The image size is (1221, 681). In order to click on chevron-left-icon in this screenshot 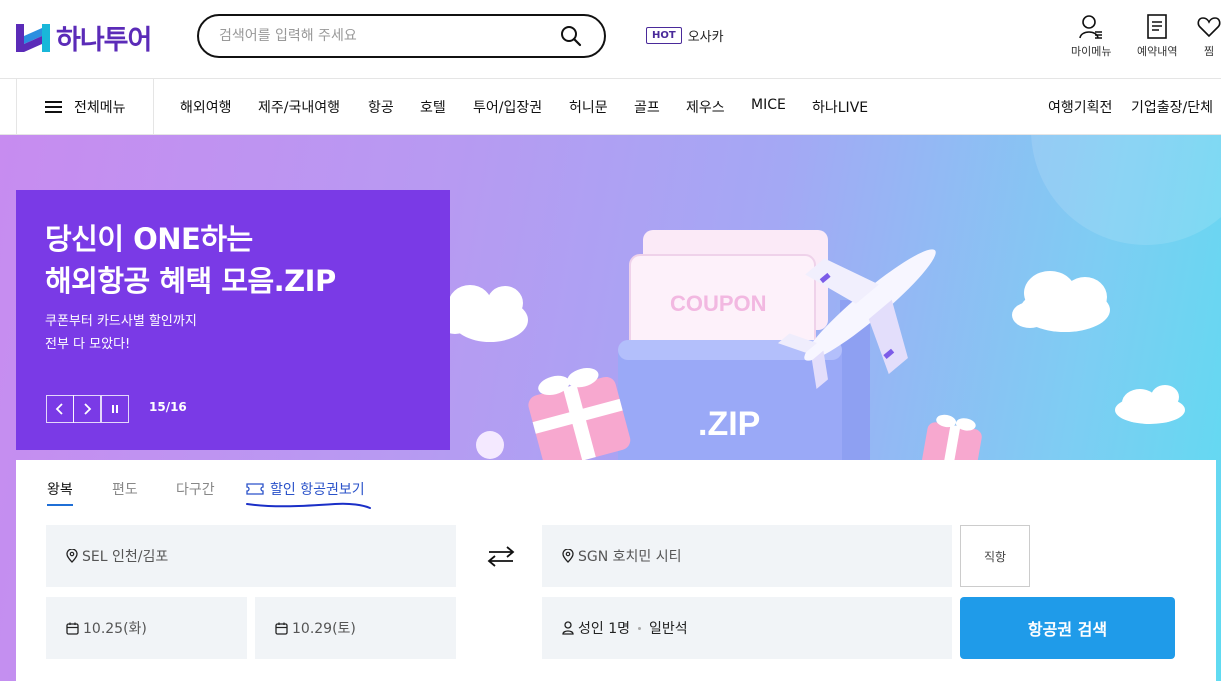, I will do `click(59, 409)`.